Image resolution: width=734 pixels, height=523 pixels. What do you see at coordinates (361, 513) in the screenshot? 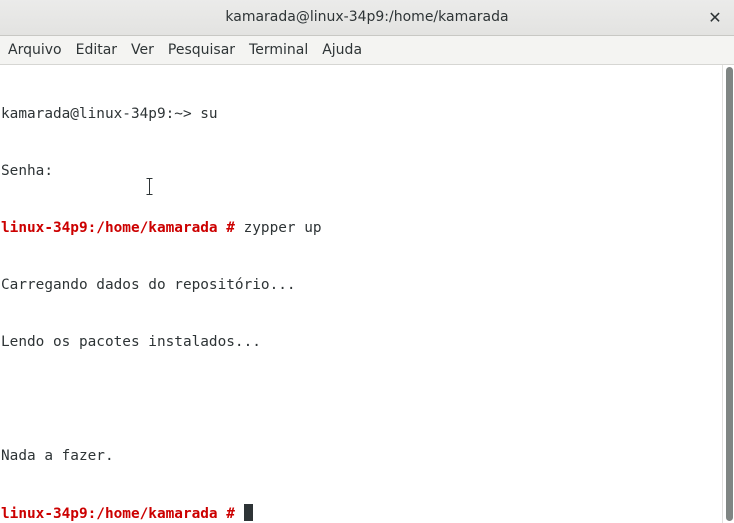
I see `terminal-line: linux-34p9:/home/kamarada #` at bounding box center [361, 513].